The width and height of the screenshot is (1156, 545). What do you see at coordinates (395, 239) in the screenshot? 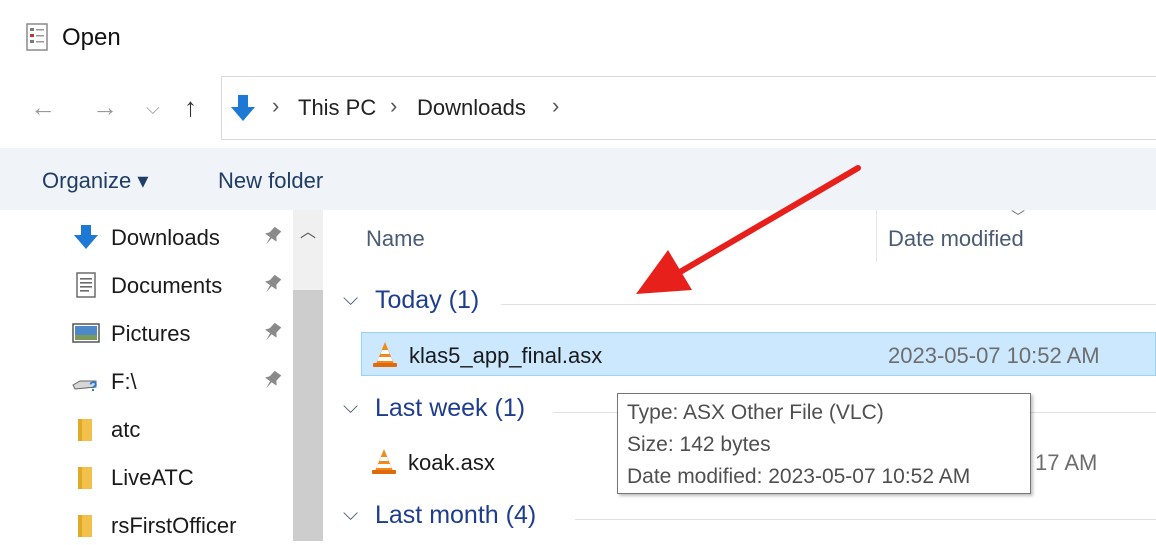
I see `column-header-name: Name` at bounding box center [395, 239].